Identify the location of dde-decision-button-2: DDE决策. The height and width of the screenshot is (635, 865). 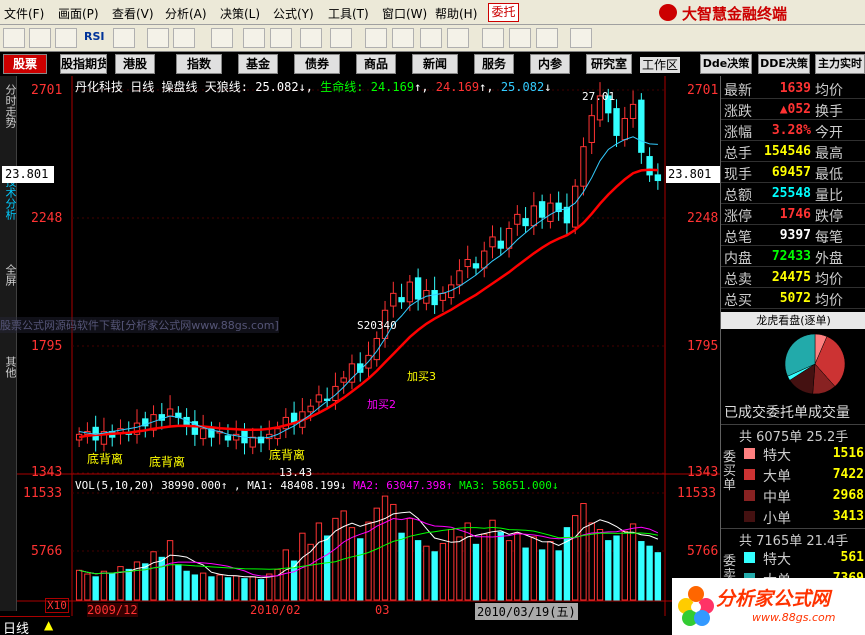
(784, 64).